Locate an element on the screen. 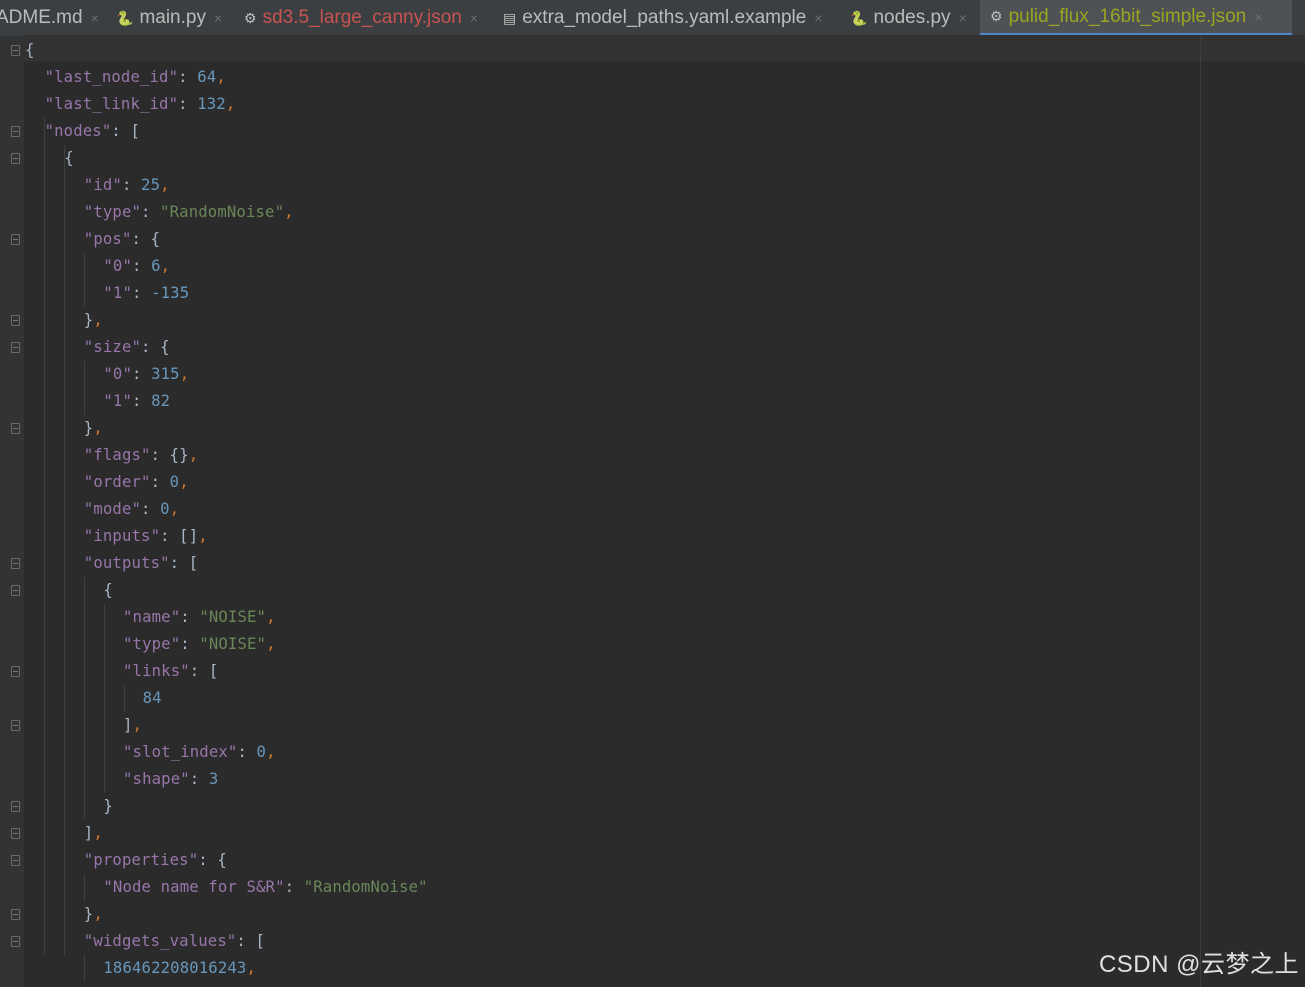 The image size is (1305, 987). tab-label: sd3.5_large_canny.json is located at coordinates (362, 17).